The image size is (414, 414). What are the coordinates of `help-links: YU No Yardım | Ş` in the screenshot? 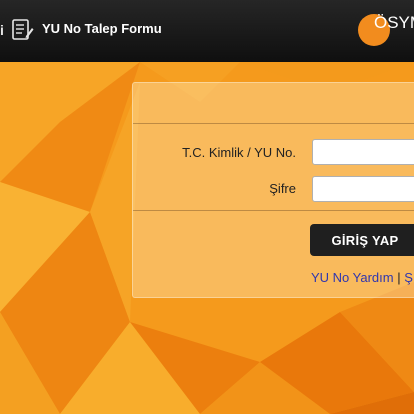 It's located at (362, 277).